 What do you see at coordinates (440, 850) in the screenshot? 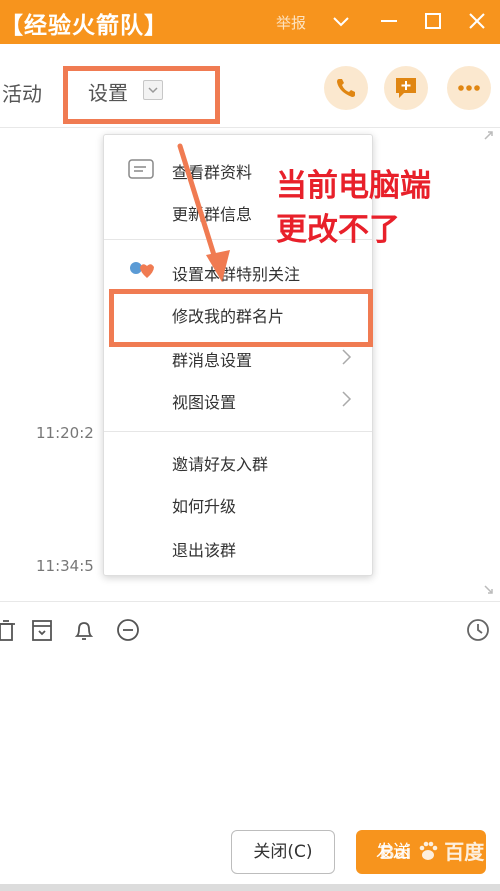
I see `baidu-jingyan-watermark: Bai 百度 经验` at bounding box center [440, 850].